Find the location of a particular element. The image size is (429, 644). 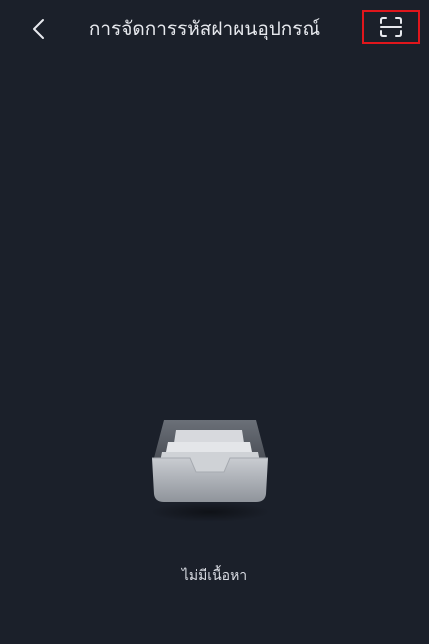

page-title: การจัดการรหัสฝาผนอุปกรณ์ is located at coordinates (204, 29).